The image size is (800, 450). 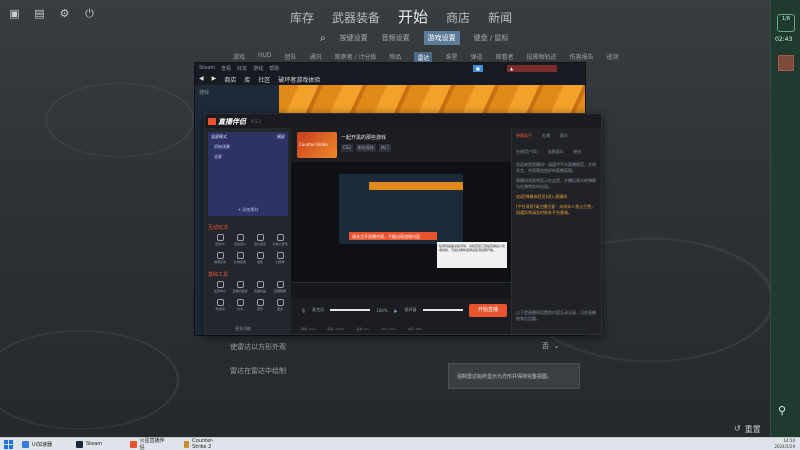 I want to click on setting-value-text: 否, so click(x=545, y=346).